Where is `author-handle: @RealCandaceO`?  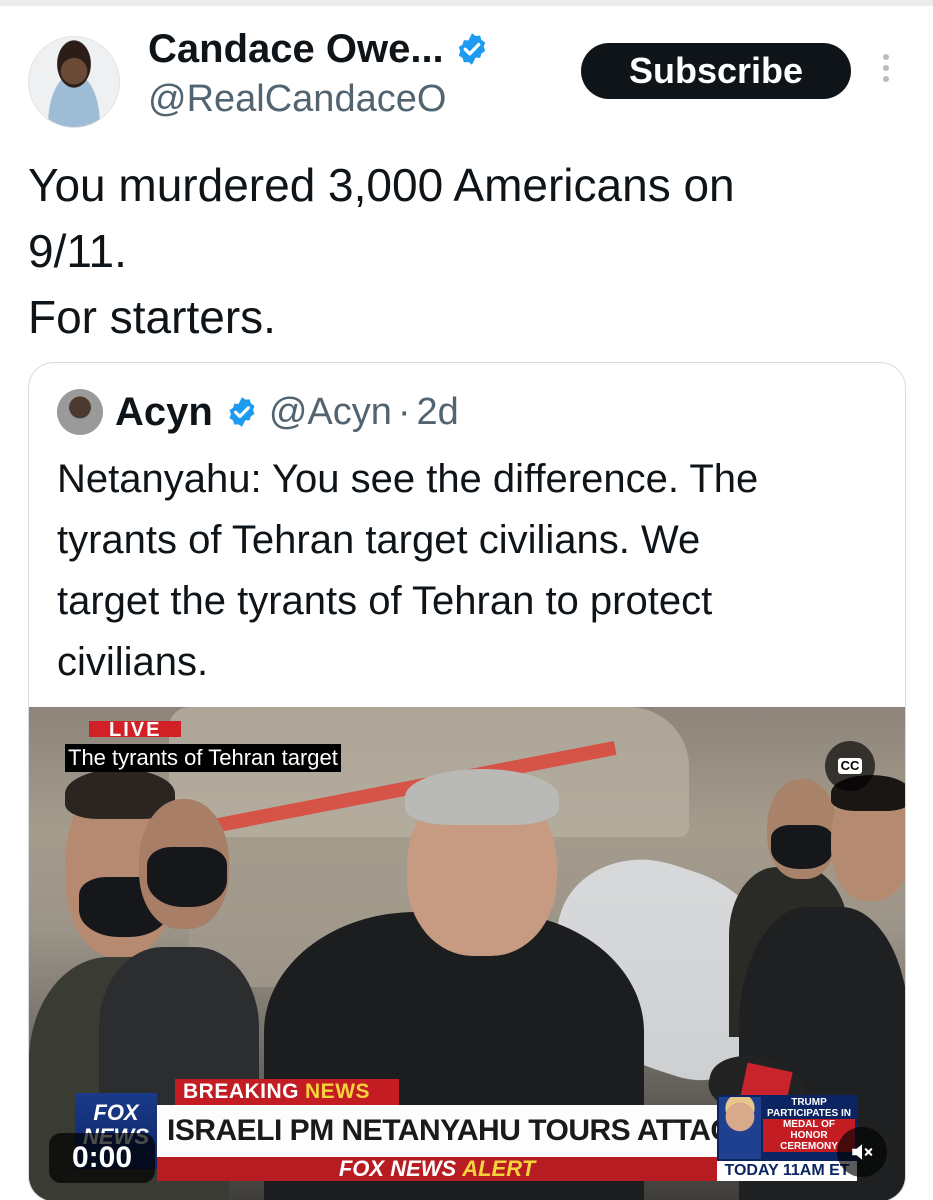
author-handle: @RealCandaceO is located at coordinates (297, 99).